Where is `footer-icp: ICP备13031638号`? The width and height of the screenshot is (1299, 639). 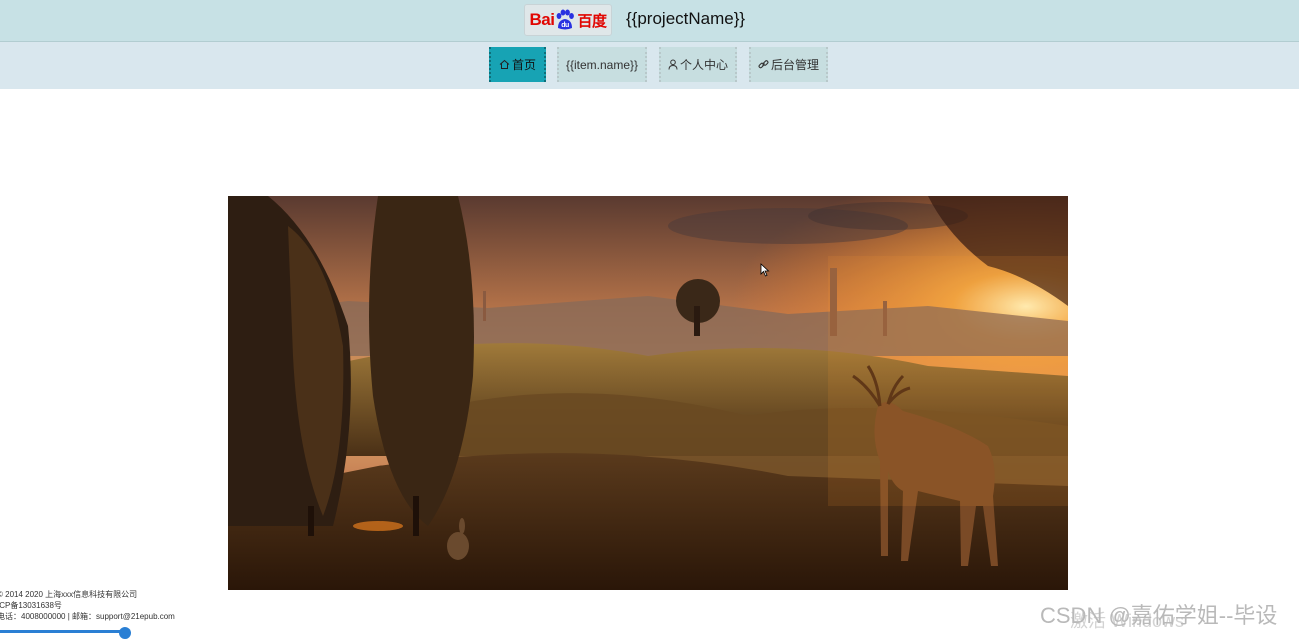 footer-icp: ICP备13031638号 is located at coordinates (31, 605).